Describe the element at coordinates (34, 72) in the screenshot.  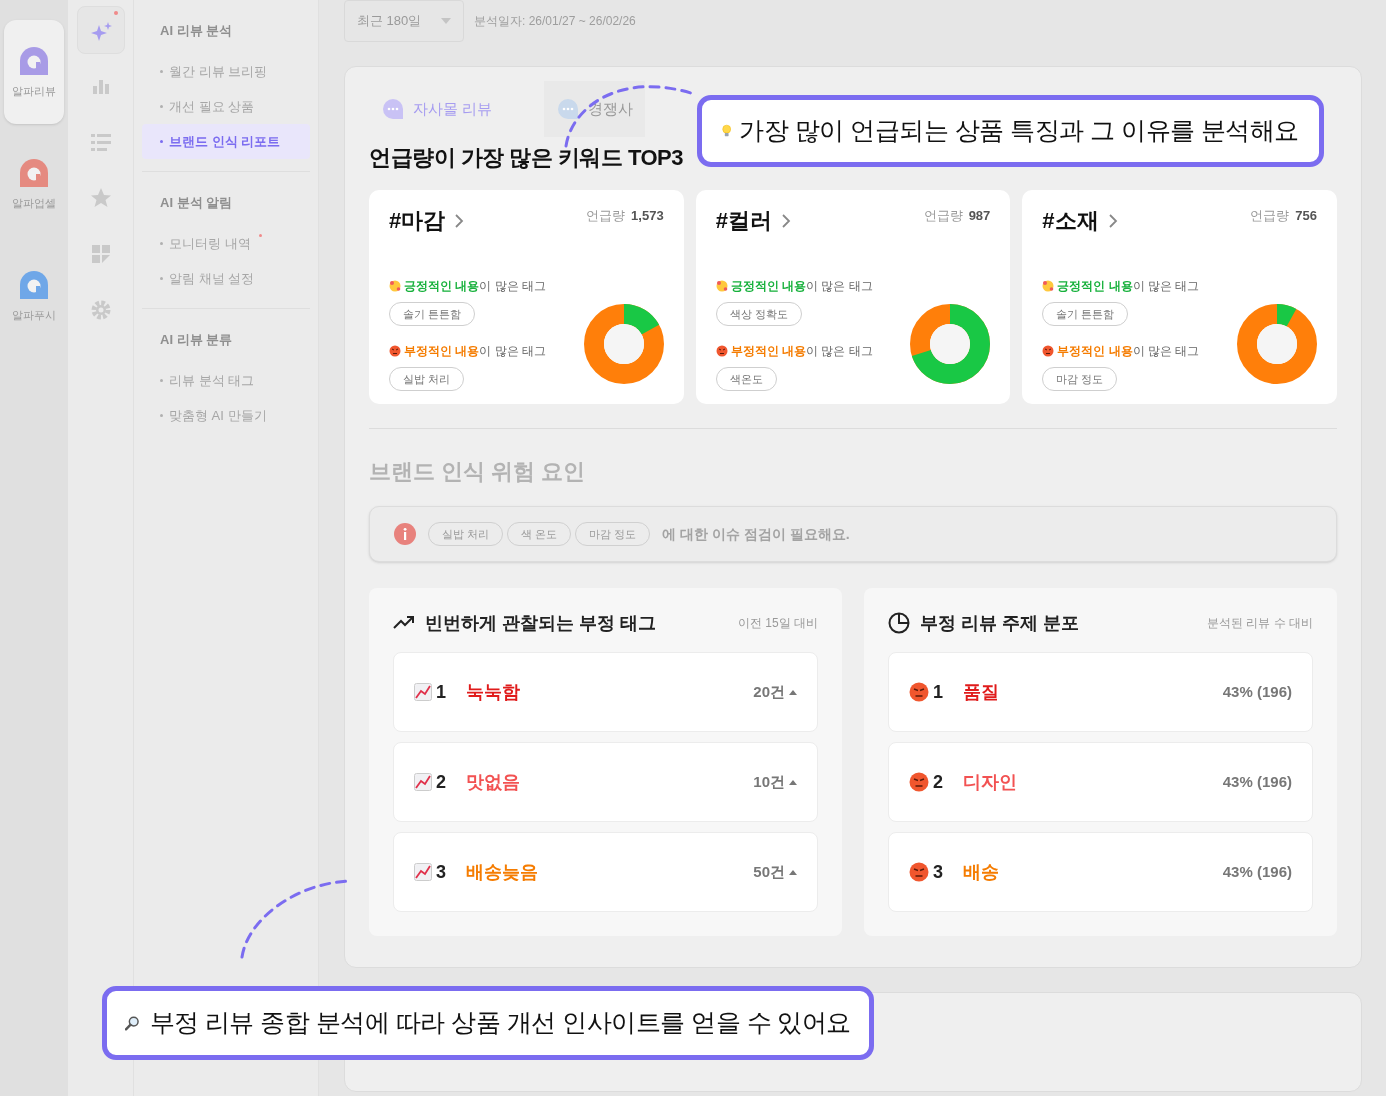
I see `app-button: 알파리뷰` at that location.